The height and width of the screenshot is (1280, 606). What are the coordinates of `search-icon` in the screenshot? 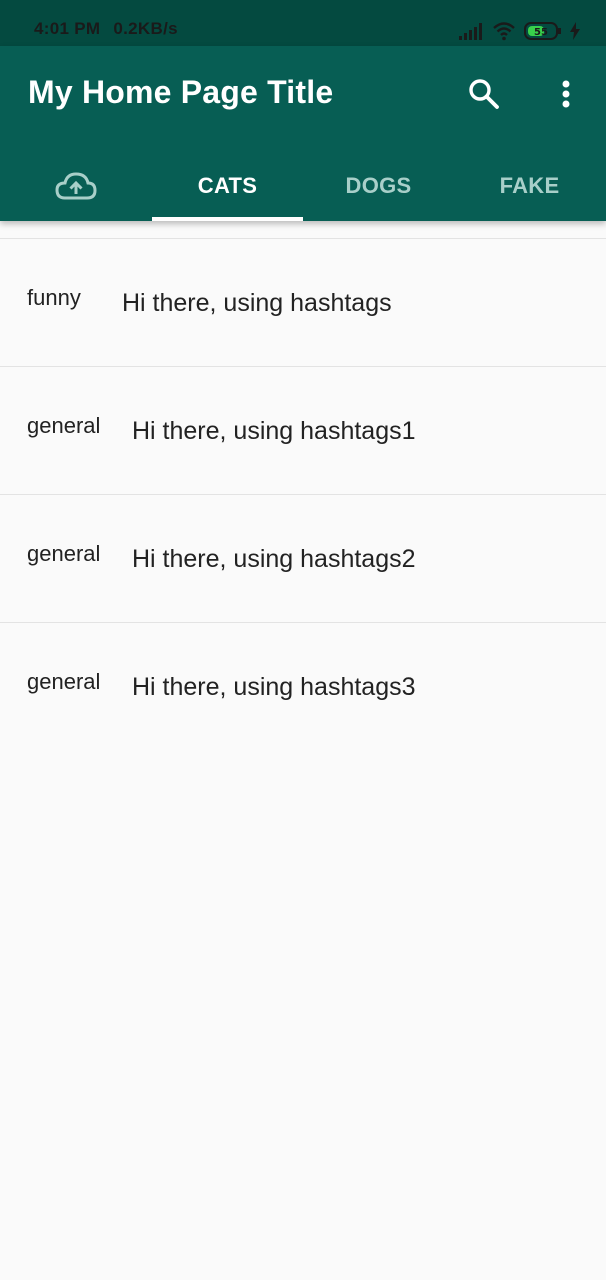 It's located at (484, 94).